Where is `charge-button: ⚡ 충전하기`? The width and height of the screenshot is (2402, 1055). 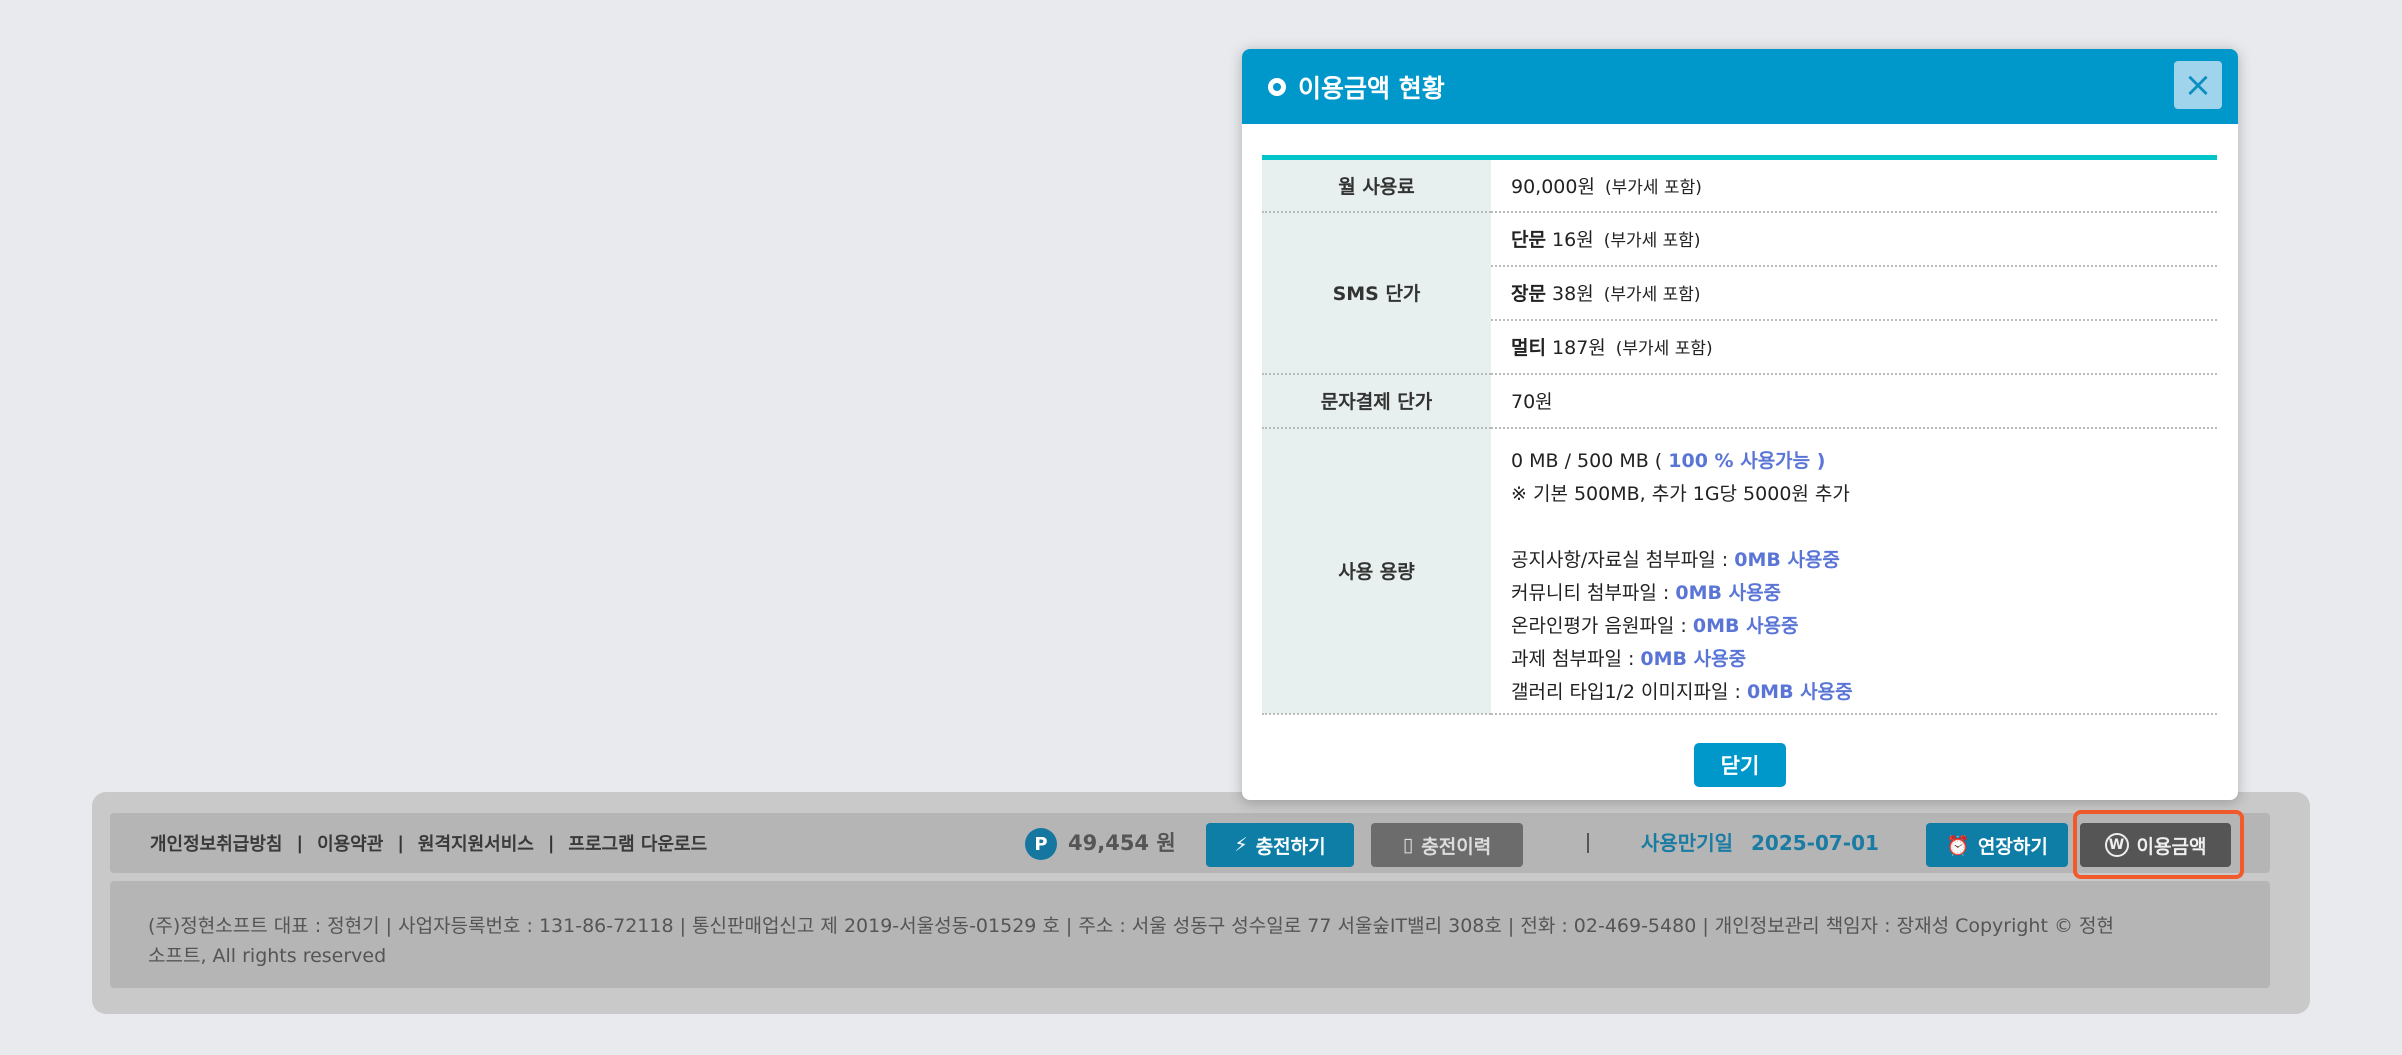 charge-button: ⚡ 충전하기 is located at coordinates (1280, 845).